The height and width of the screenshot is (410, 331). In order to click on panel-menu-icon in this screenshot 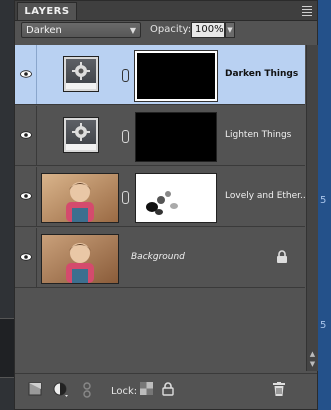, I will do `click(307, 12)`.